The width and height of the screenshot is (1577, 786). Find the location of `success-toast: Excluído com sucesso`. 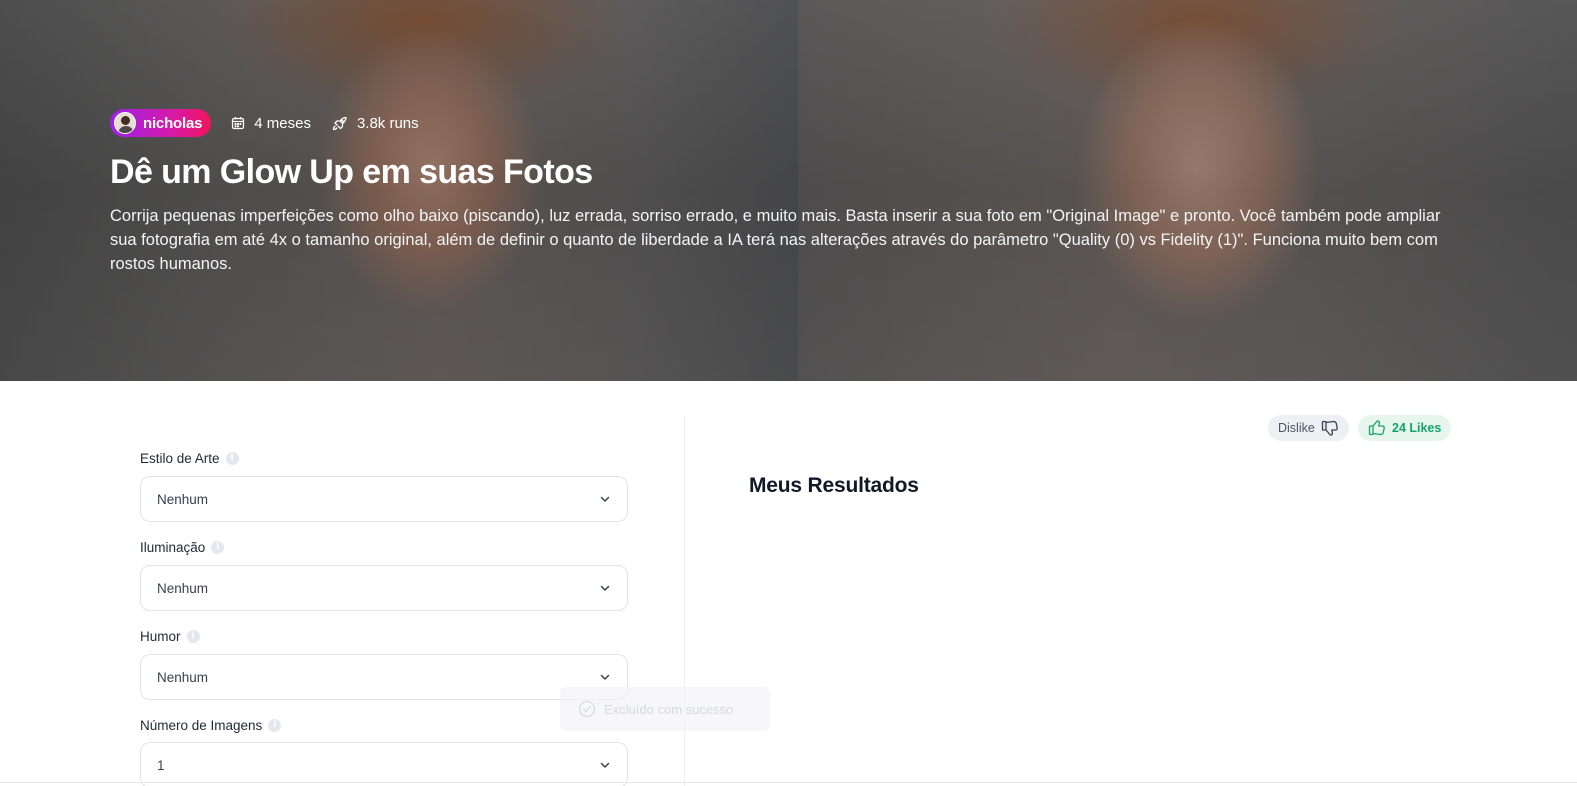

success-toast: Excluído com sucesso is located at coordinates (665, 709).